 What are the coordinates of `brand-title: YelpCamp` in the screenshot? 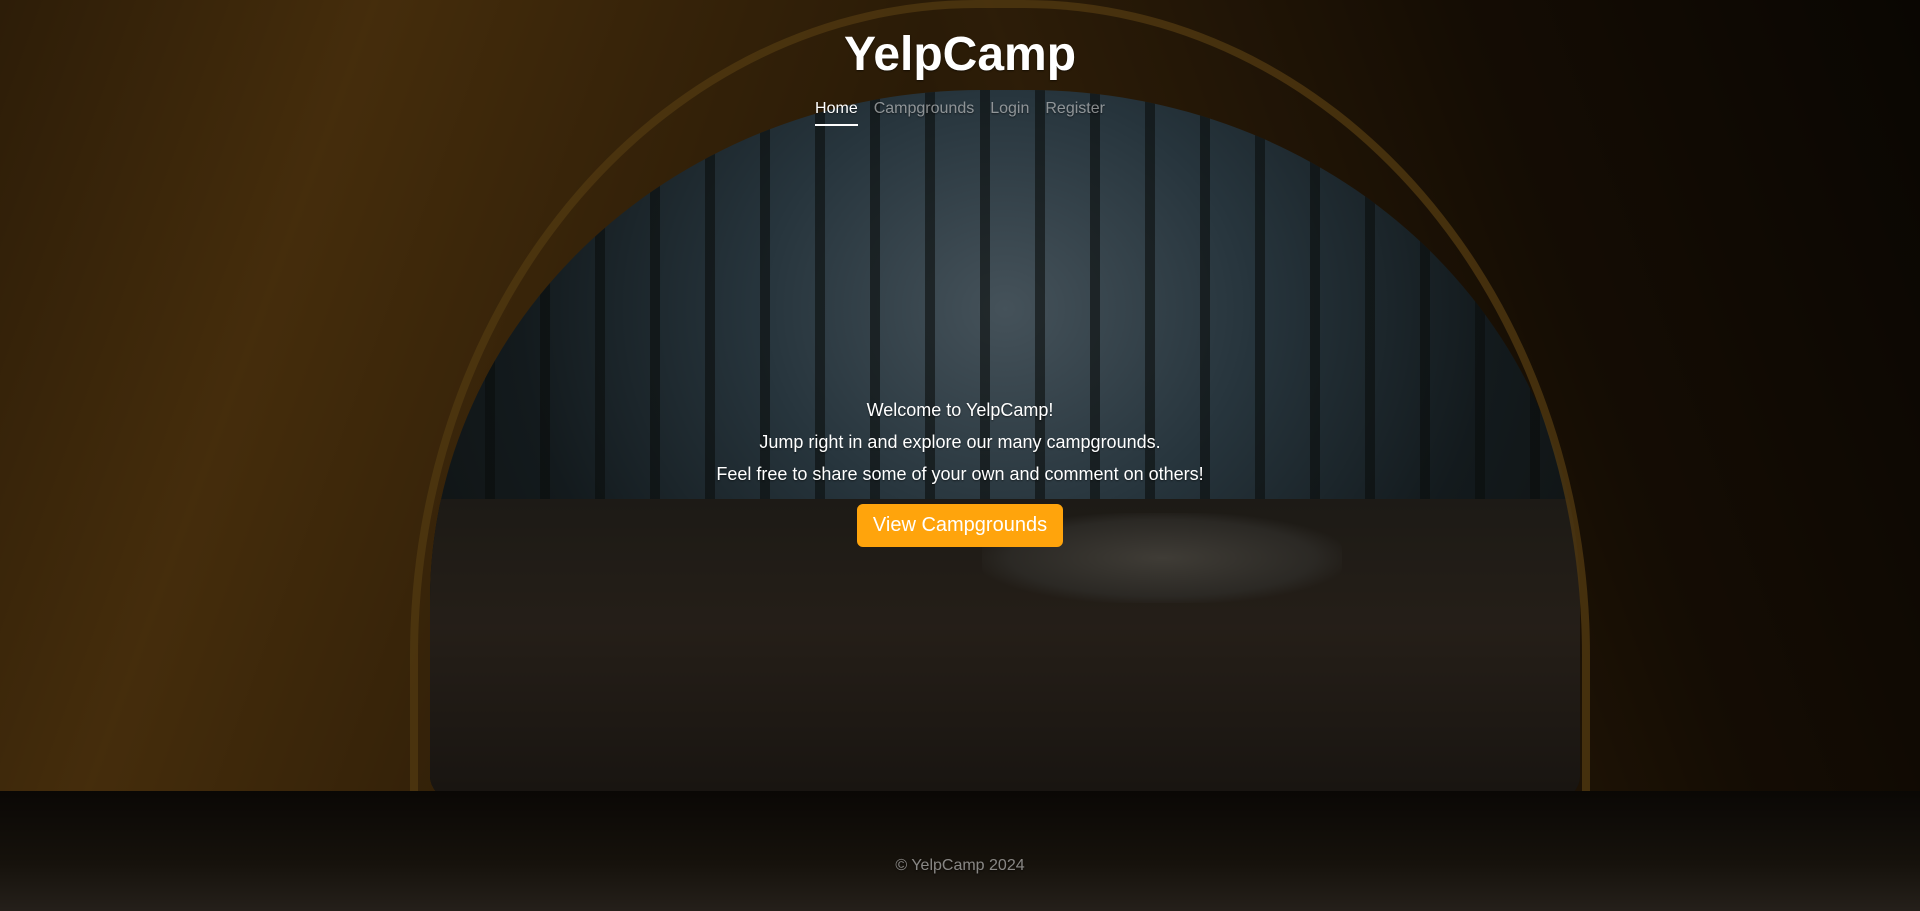 It's located at (960, 54).